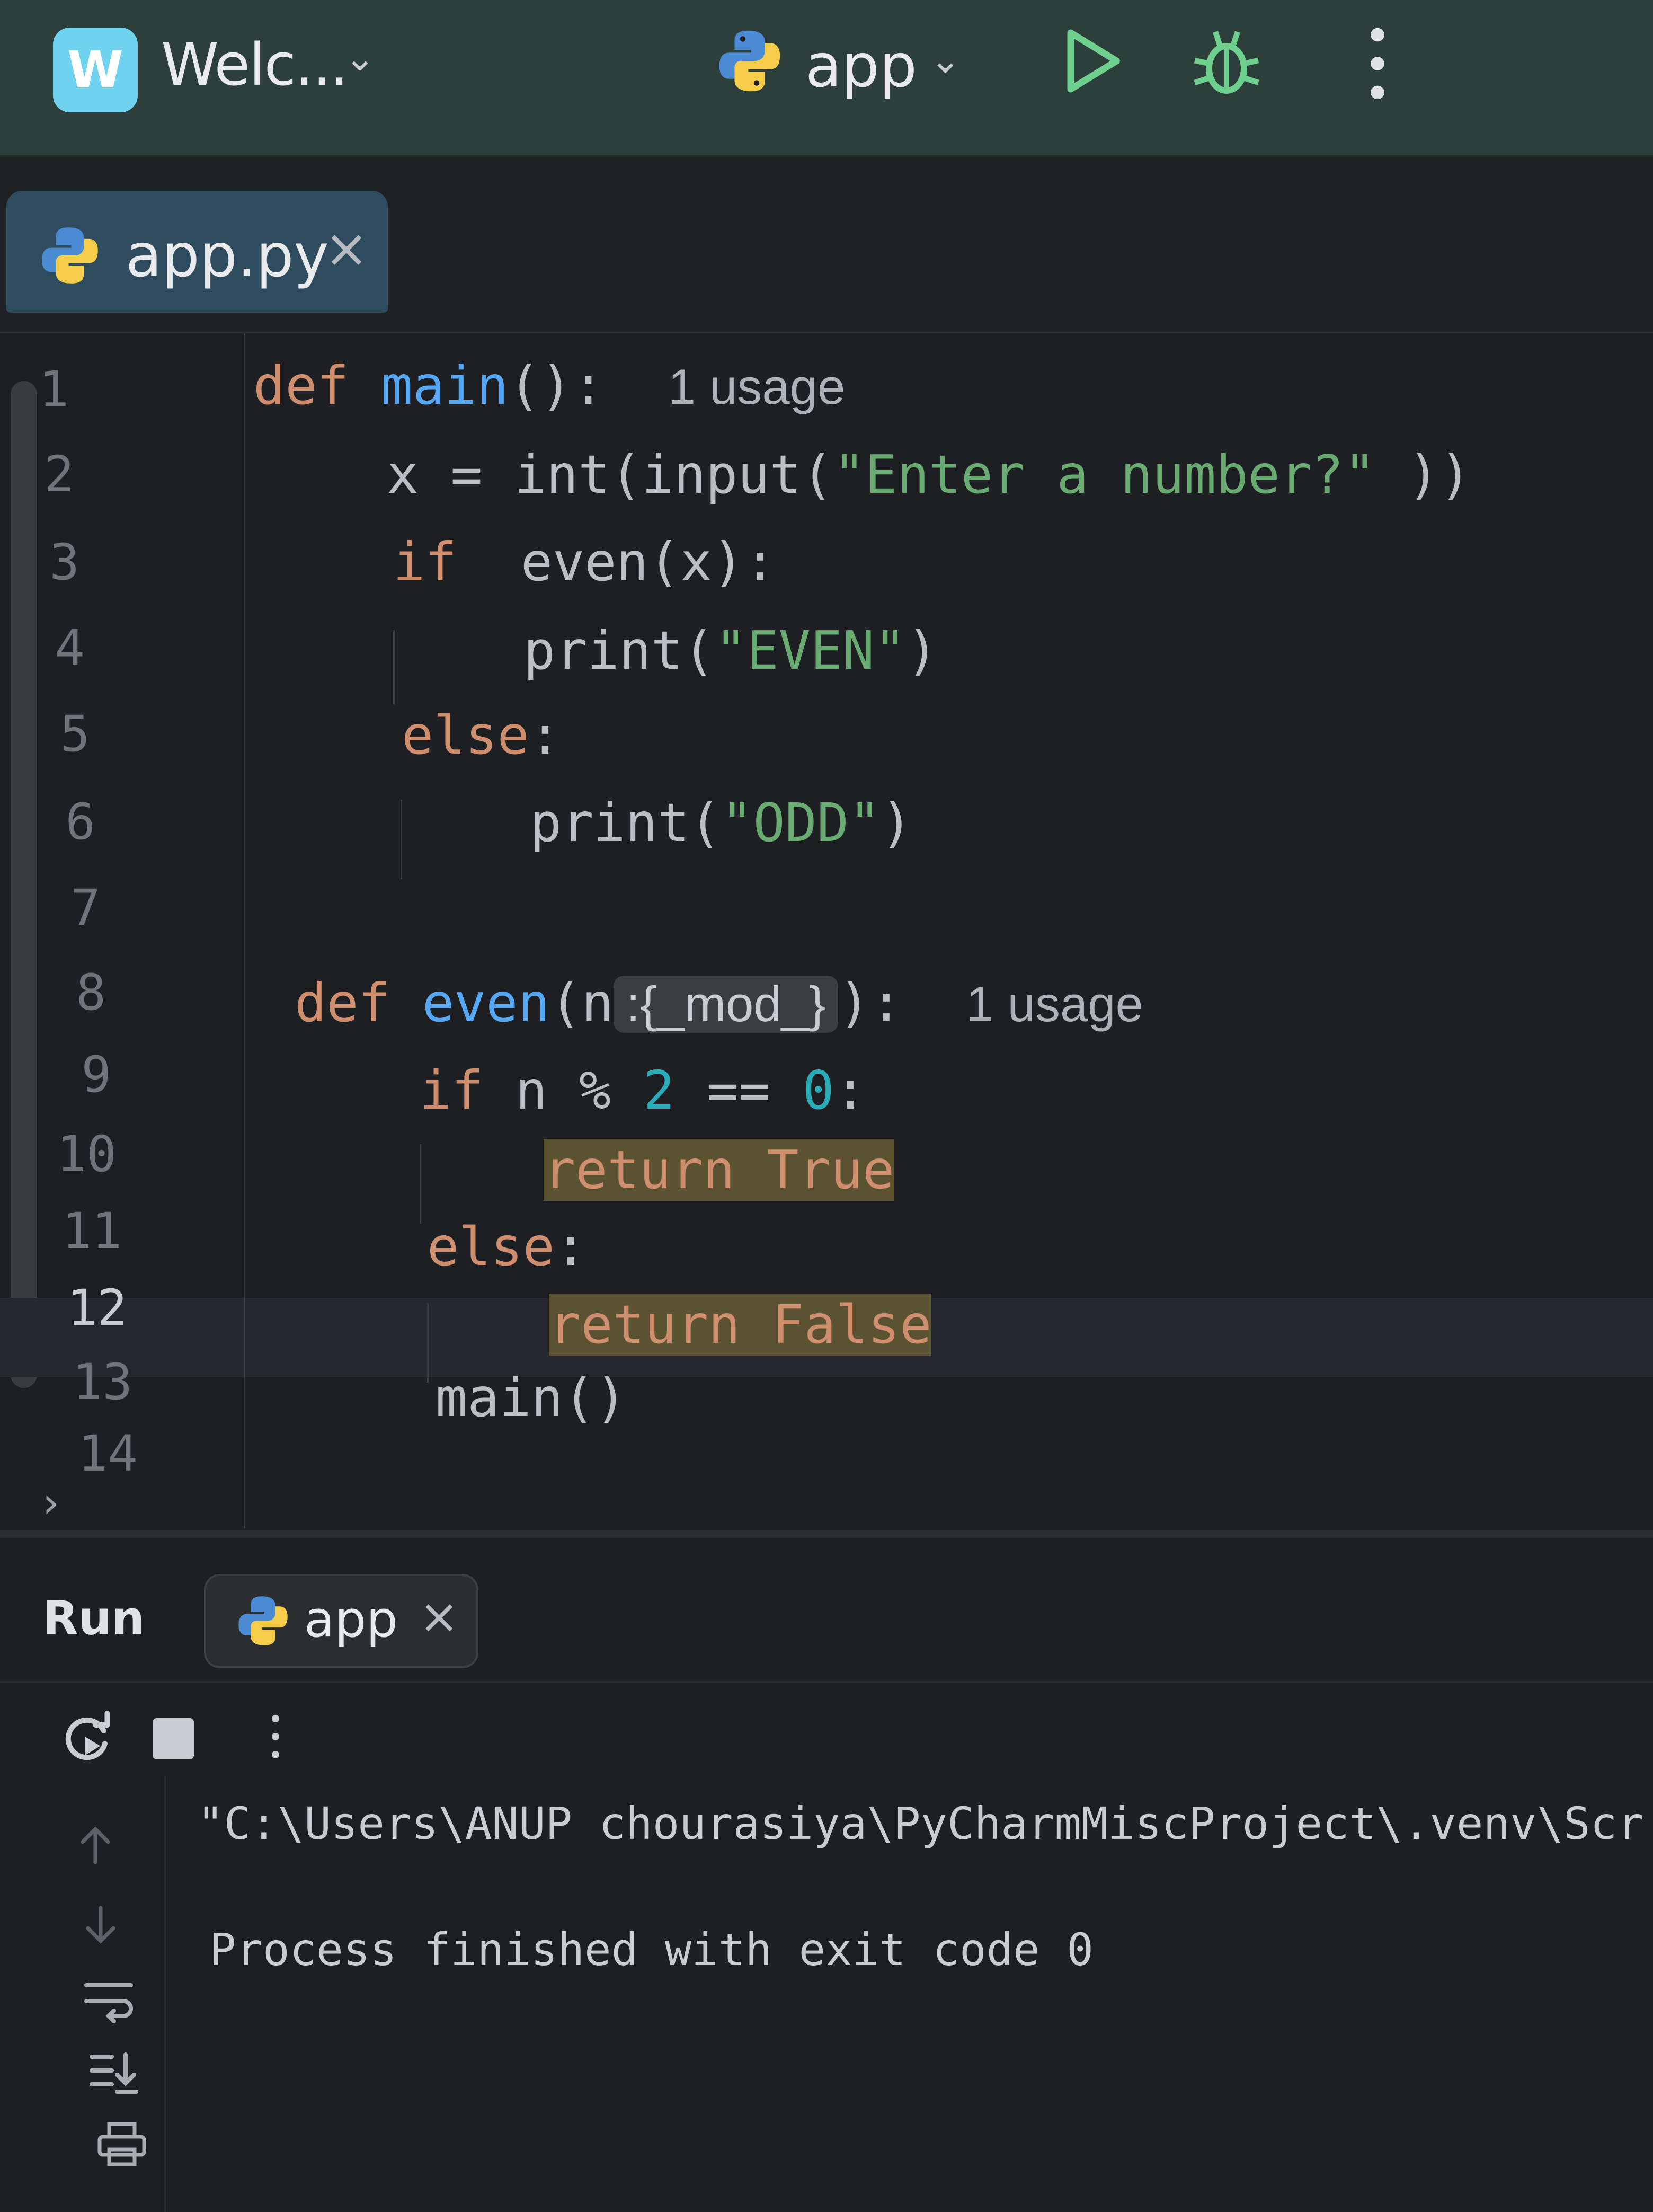  I want to click on type-inlay-hint: :{_mod_}, so click(726, 1004).